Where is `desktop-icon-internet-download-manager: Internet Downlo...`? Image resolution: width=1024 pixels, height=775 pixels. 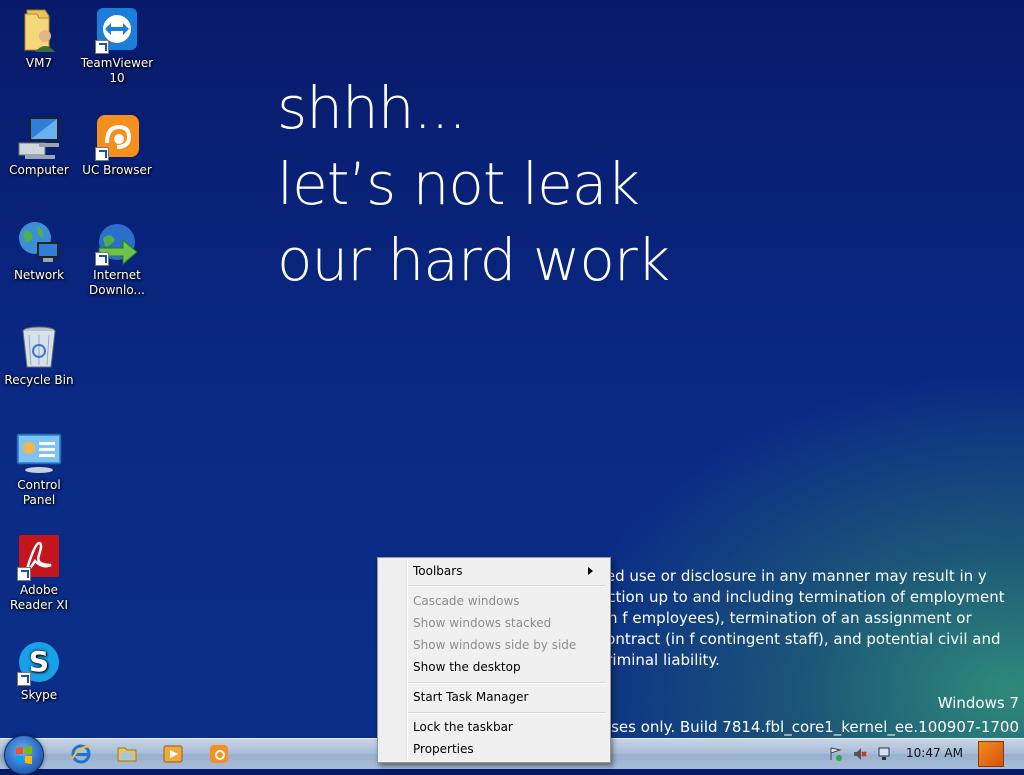
desktop-icon-internet-download-manager: Internet Downlo... is located at coordinates (117, 258).